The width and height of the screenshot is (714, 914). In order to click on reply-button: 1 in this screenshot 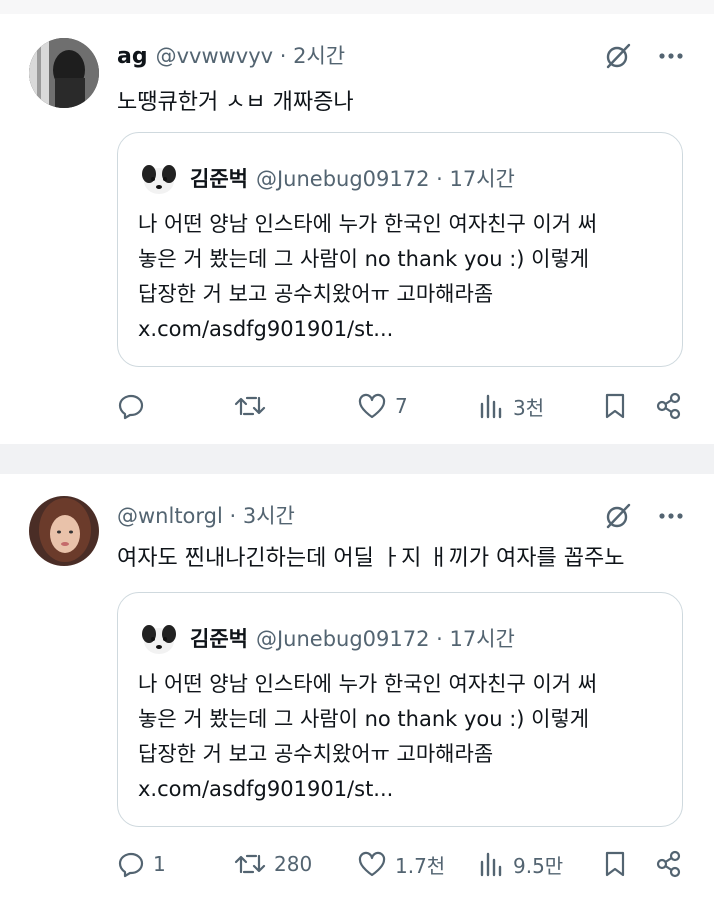, I will do `click(141, 864)`.